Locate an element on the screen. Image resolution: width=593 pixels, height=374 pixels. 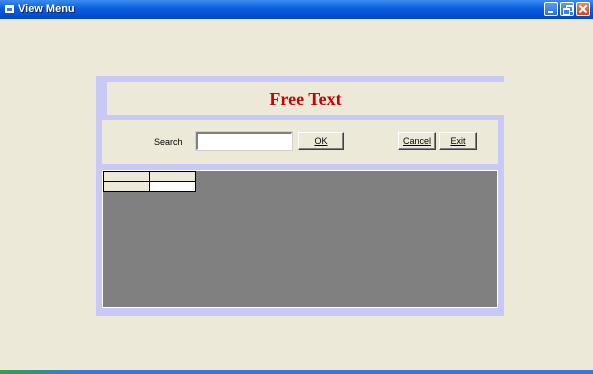
taskbar-strip is located at coordinates (296, 372).